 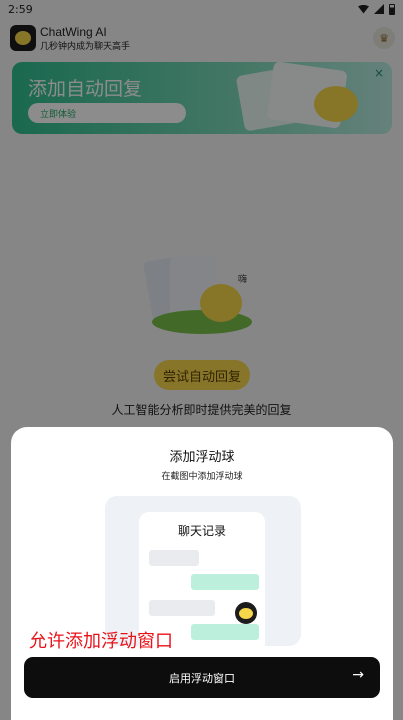 What do you see at coordinates (202, 457) in the screenshot?
I see `sheet-title: 添加浮动球` at bounding box center [202, 457].